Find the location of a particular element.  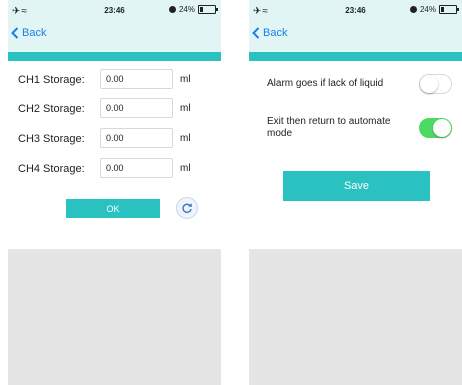

ch1-storage-input is located at coordinates (136, 79).